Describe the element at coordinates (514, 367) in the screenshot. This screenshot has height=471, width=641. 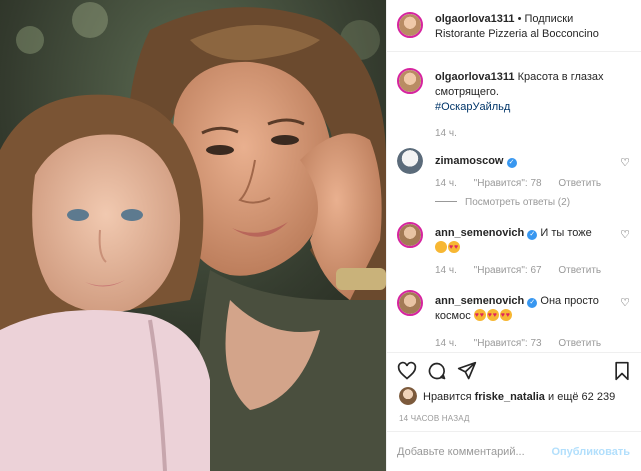
I see `action-bar` at that location.